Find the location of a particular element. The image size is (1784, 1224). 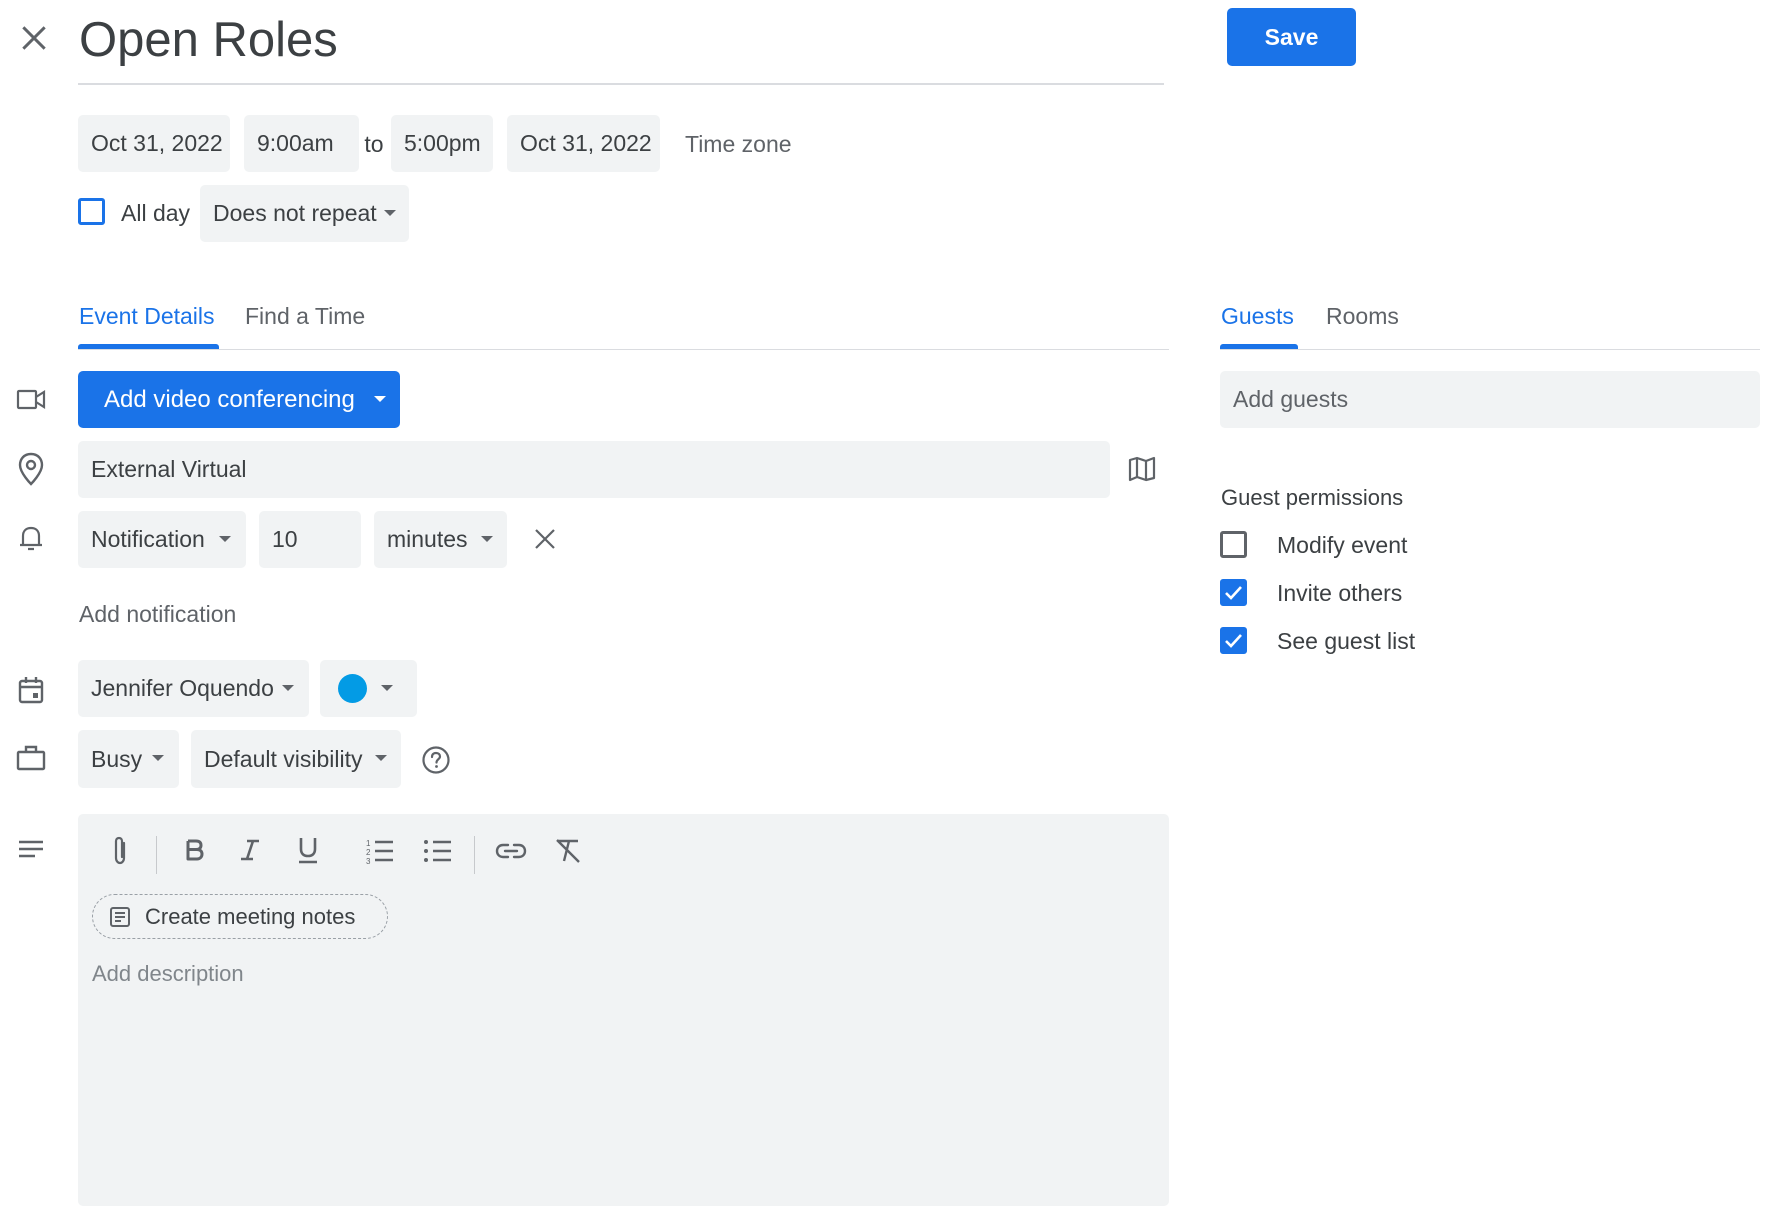

calendar-owner-value: Jennifer Oquendo is located at coordinates (182, 688).